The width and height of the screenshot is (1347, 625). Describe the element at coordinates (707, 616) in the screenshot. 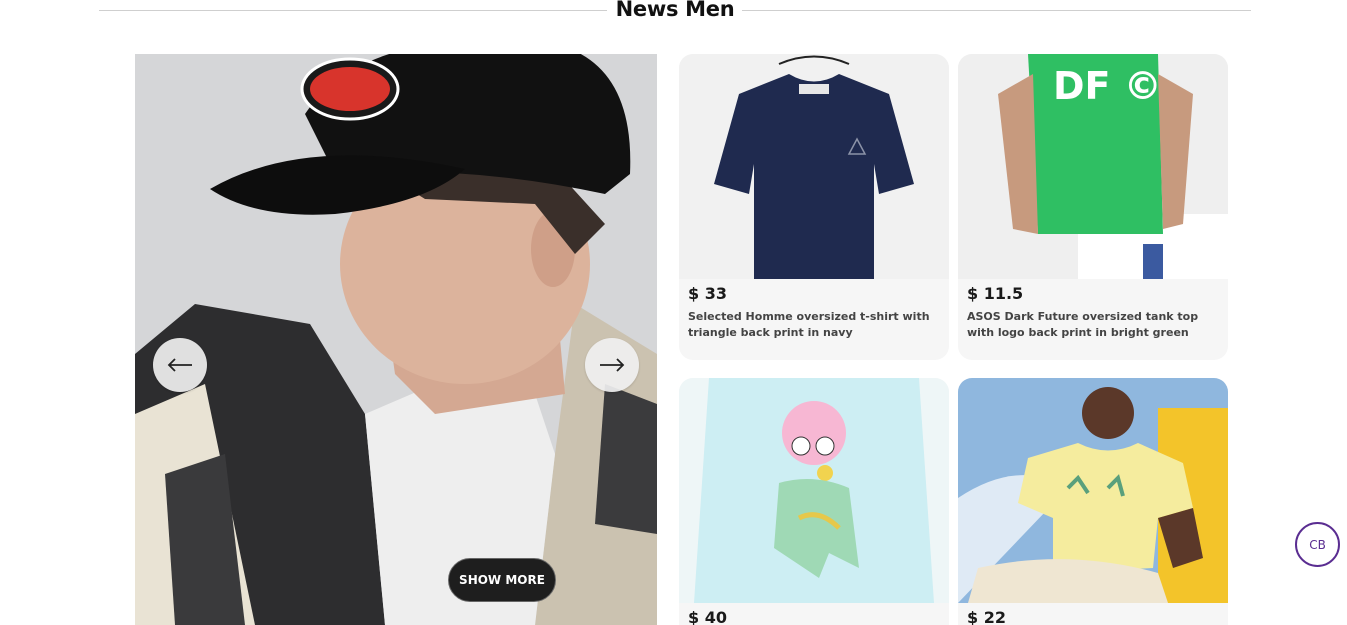

I see `product-price: $ 40` at that location.